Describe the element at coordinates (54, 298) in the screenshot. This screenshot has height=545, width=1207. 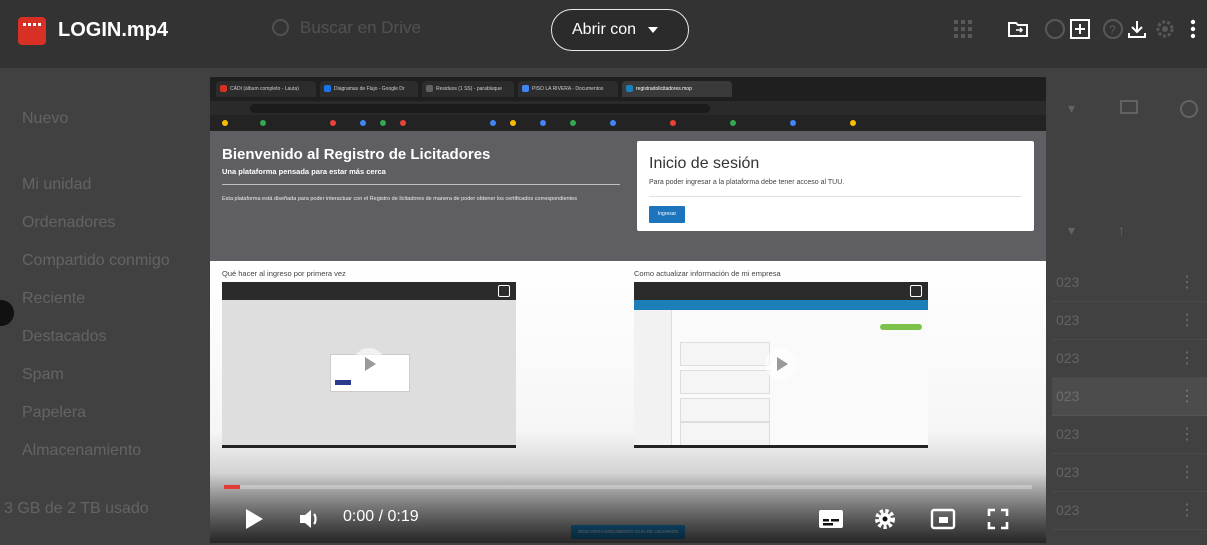
I see `sidebar-item-recent: Reciente` at that location.